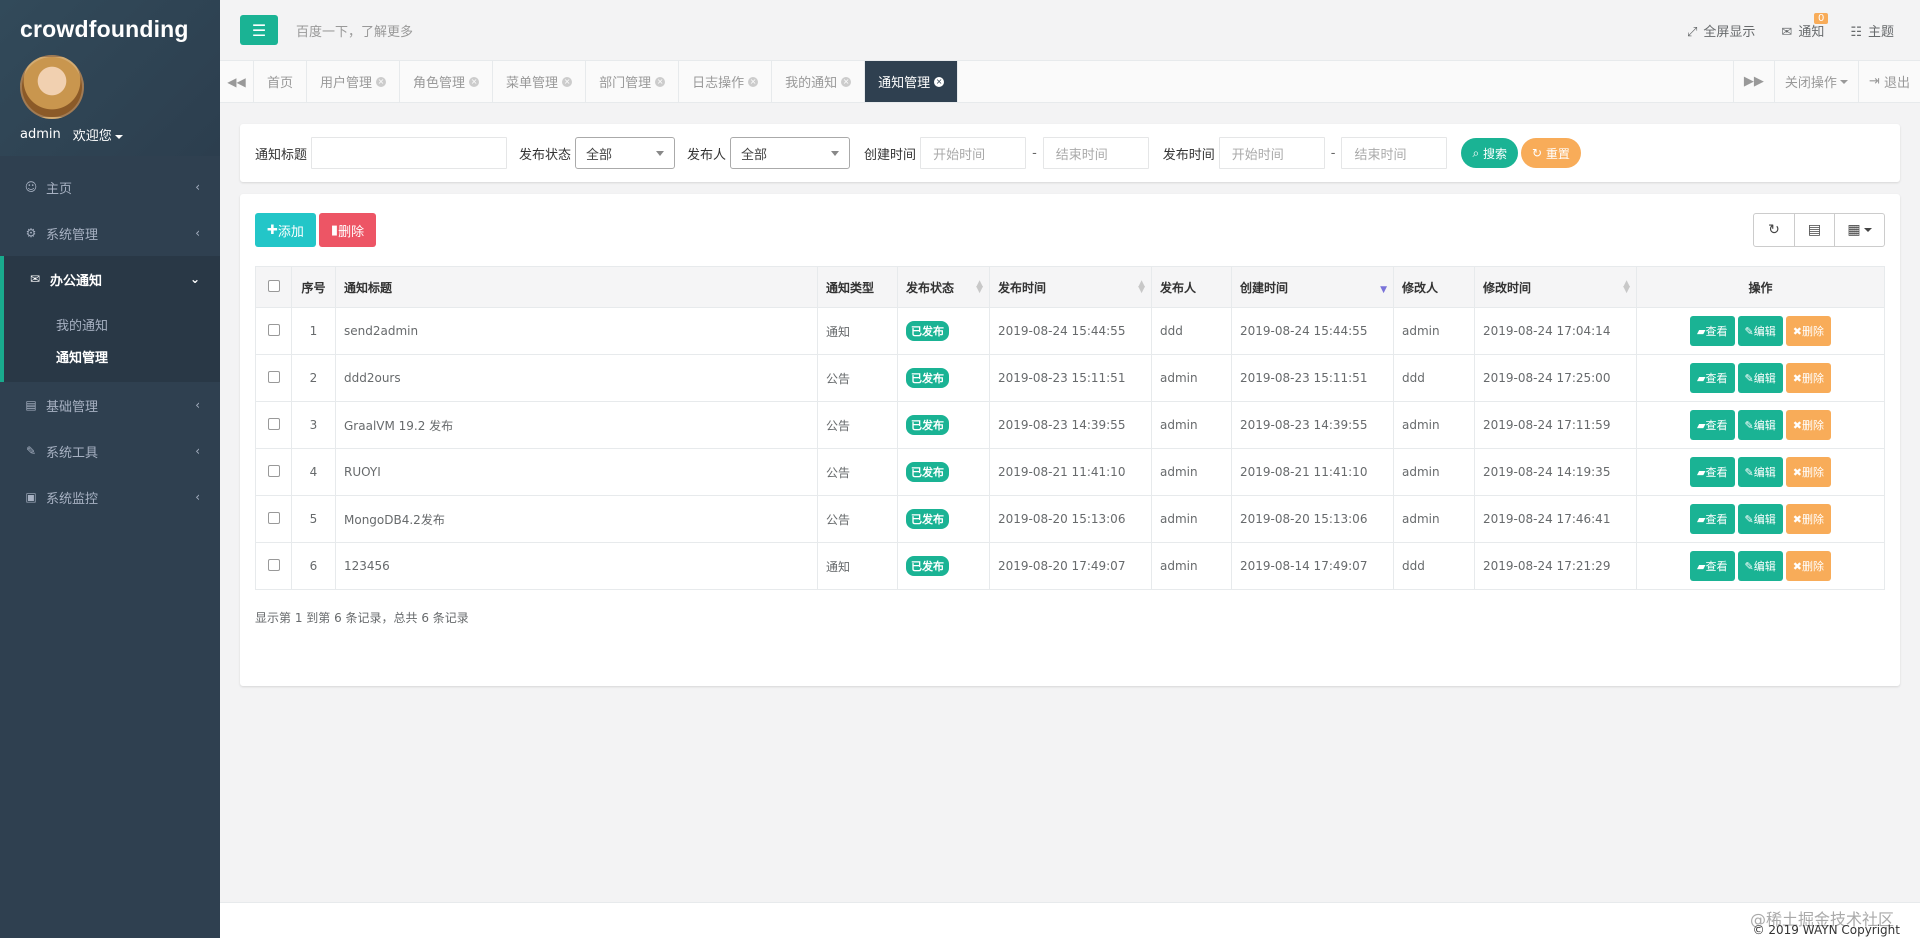 This screenshot has width=1920, height=938. What do you see at coordinates (110, 187) in the screenshot?
I see `sidebar-item-home: ☺ 主页 ‹` at bounding box center [110, 187].